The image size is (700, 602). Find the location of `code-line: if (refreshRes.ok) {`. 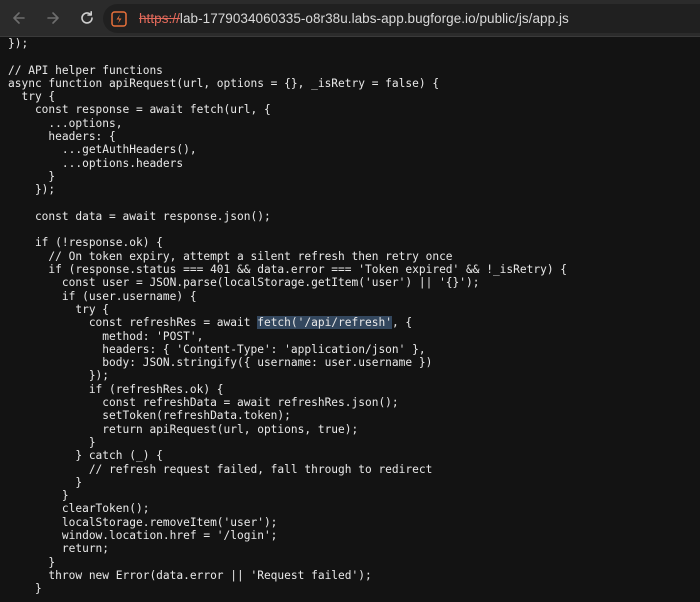

code-line: if (refreshRes.ok) { is located at coordinates (116, 389).